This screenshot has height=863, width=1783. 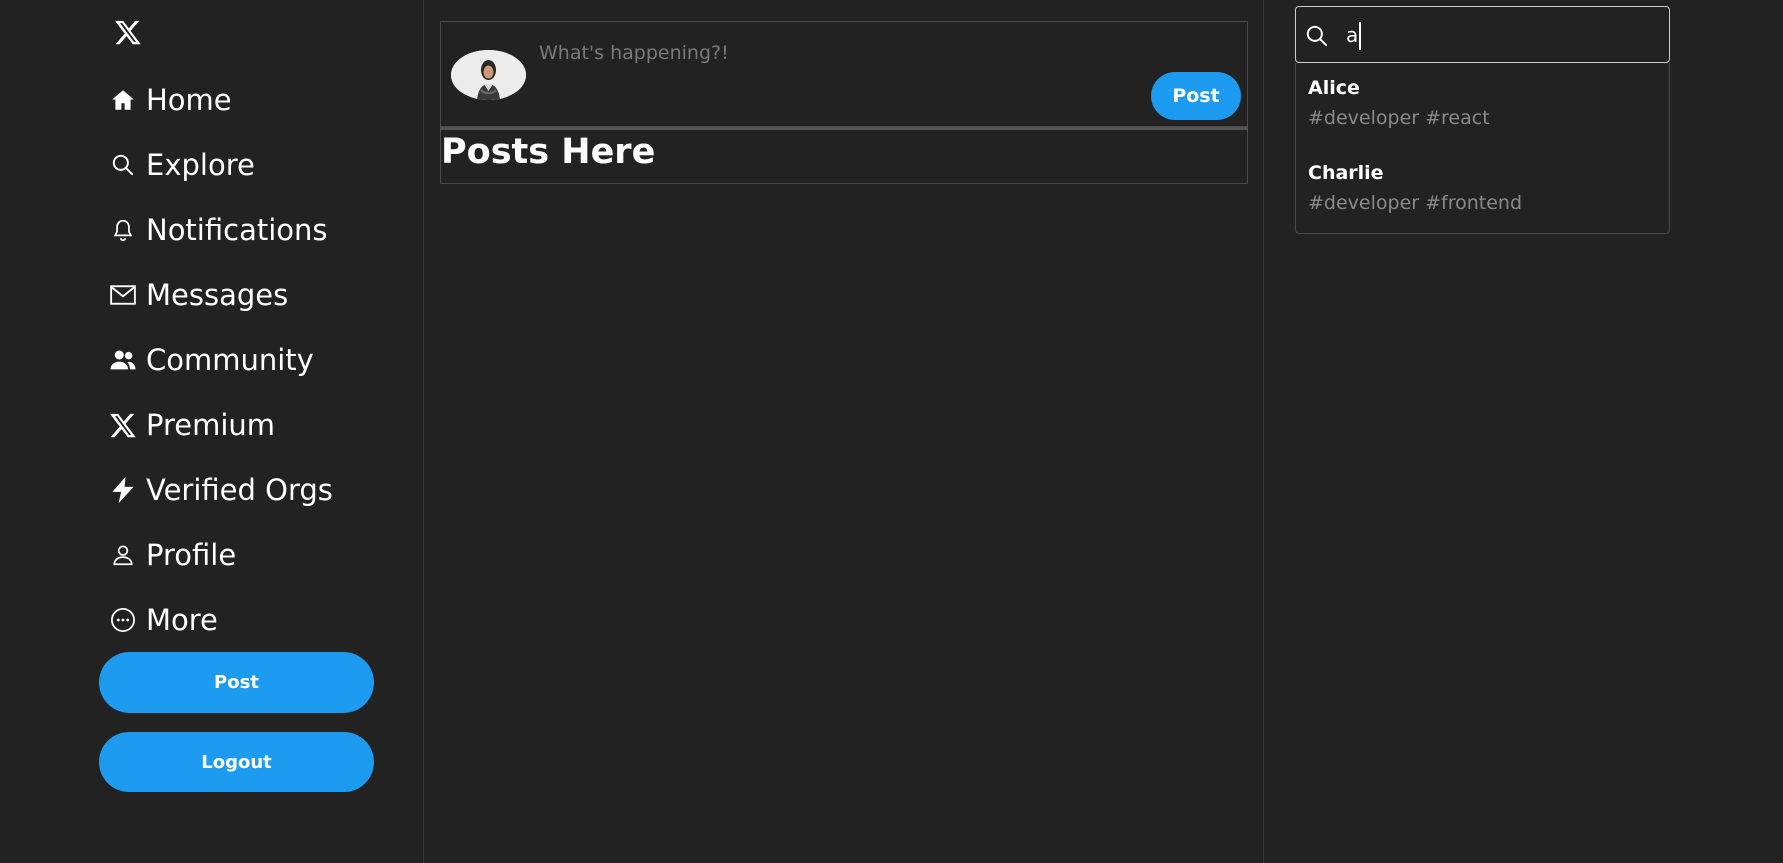 What do you see at coordinates (230, 360) in the screenshot?
I see `sidebar-item-label: Community` at bounding box center [230, 360].